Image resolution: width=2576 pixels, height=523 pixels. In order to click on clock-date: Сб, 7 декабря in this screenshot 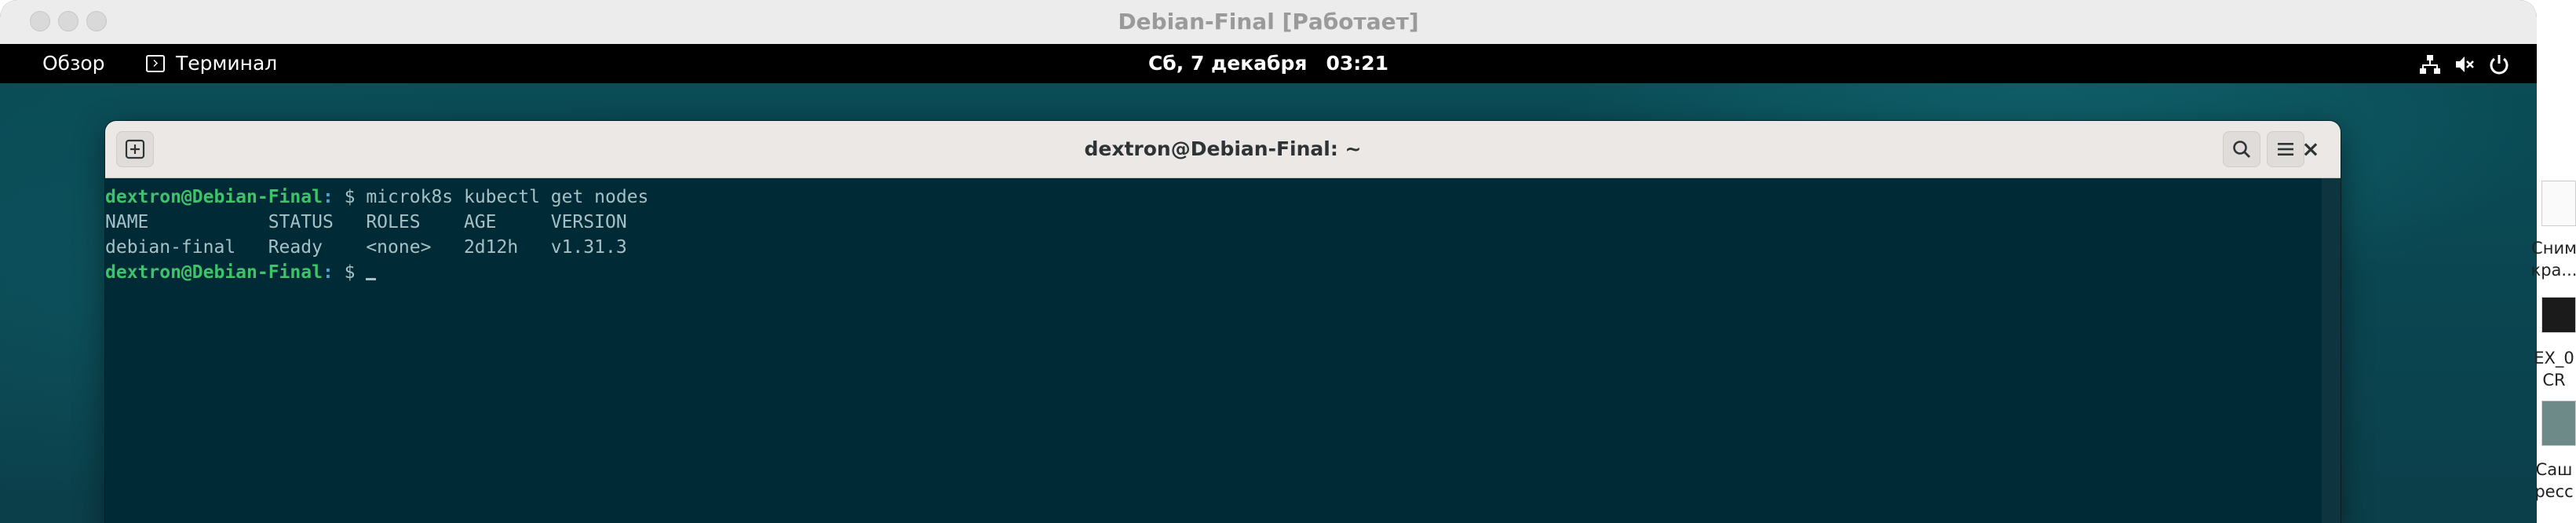, I will do `click(1228, 63)`.